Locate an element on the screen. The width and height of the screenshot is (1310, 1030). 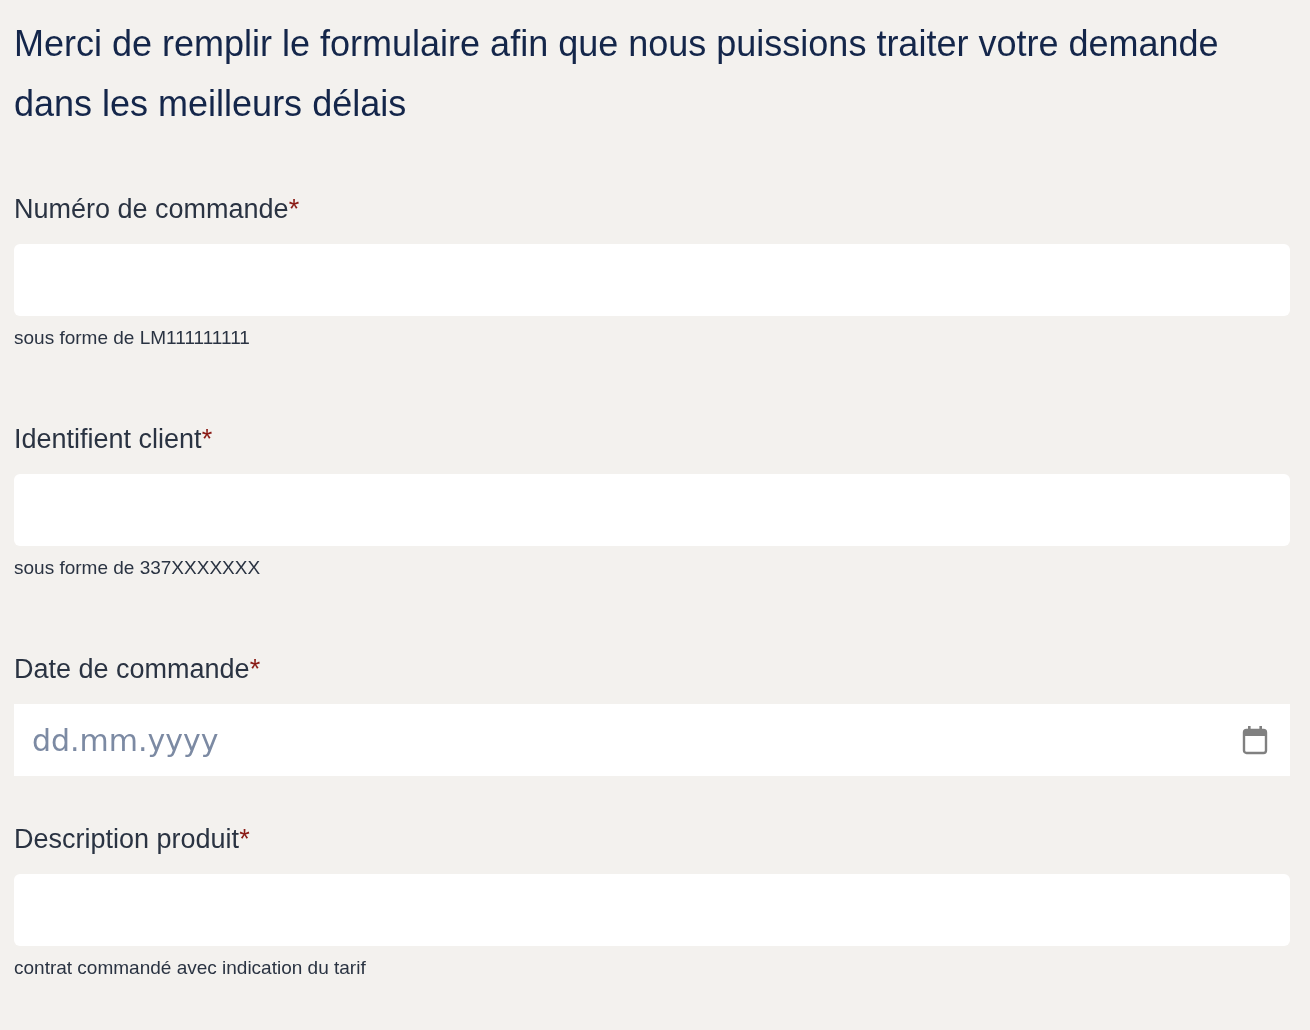
field-hint: sous forme de LM111111111 is located at coordinates (132, 338).